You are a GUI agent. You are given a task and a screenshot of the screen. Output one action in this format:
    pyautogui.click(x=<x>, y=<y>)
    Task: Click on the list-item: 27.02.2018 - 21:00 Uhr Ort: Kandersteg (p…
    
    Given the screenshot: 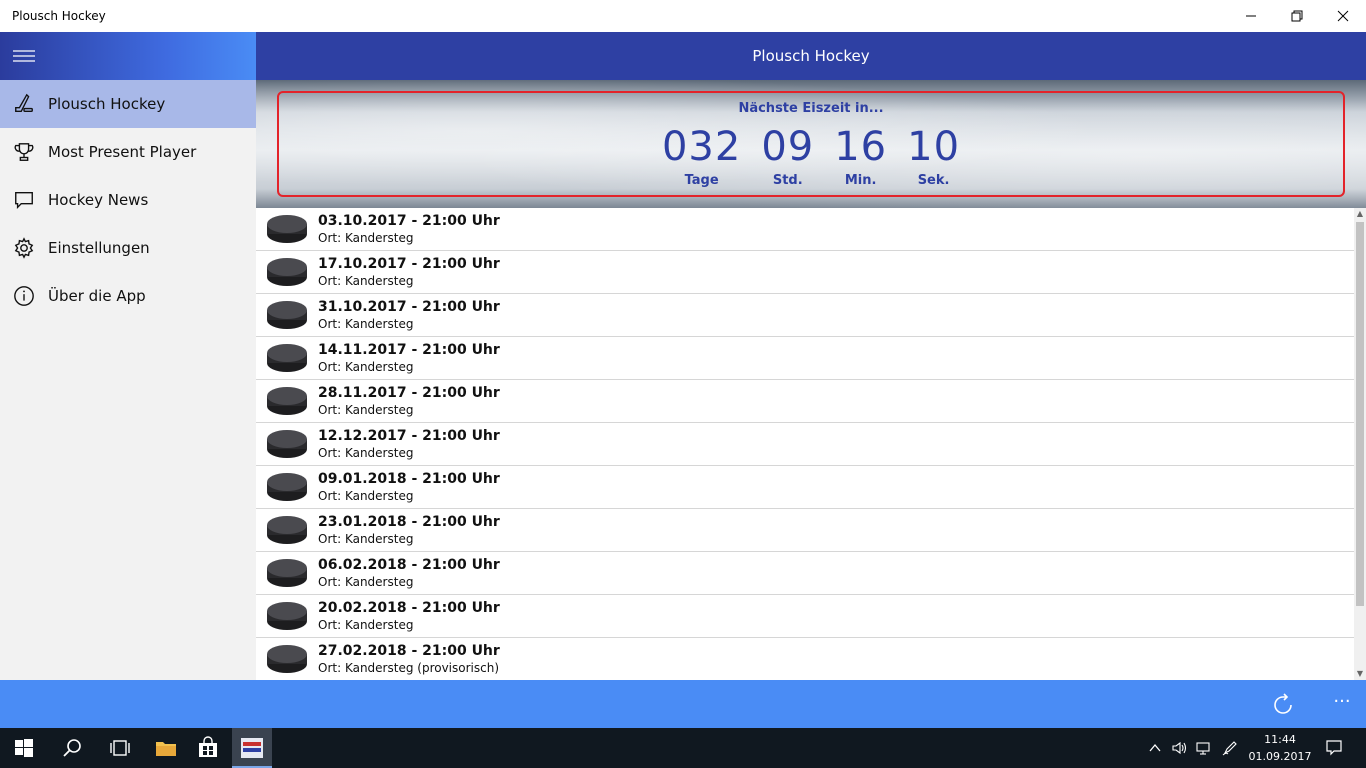 What is the action you would take?
    pyautogui.click(x=805, y=659)
    